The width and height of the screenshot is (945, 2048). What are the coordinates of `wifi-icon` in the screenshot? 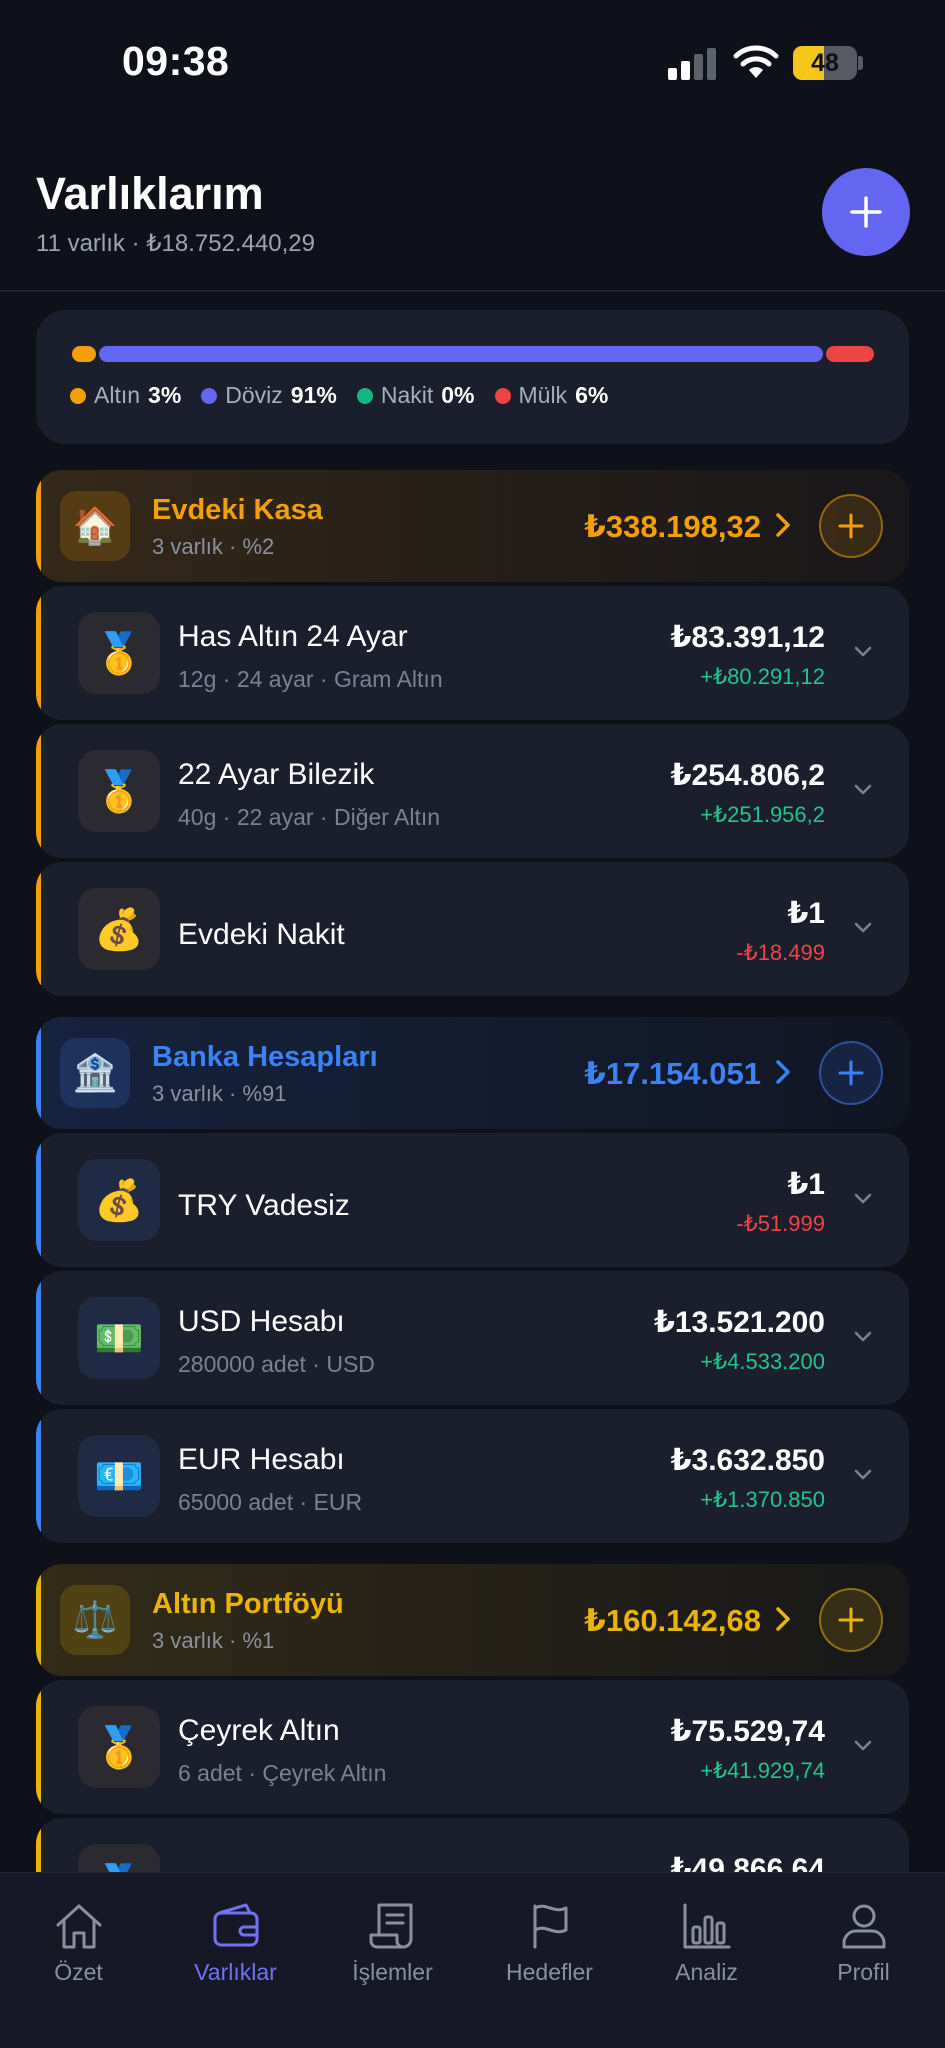 It's located at (756, 61).